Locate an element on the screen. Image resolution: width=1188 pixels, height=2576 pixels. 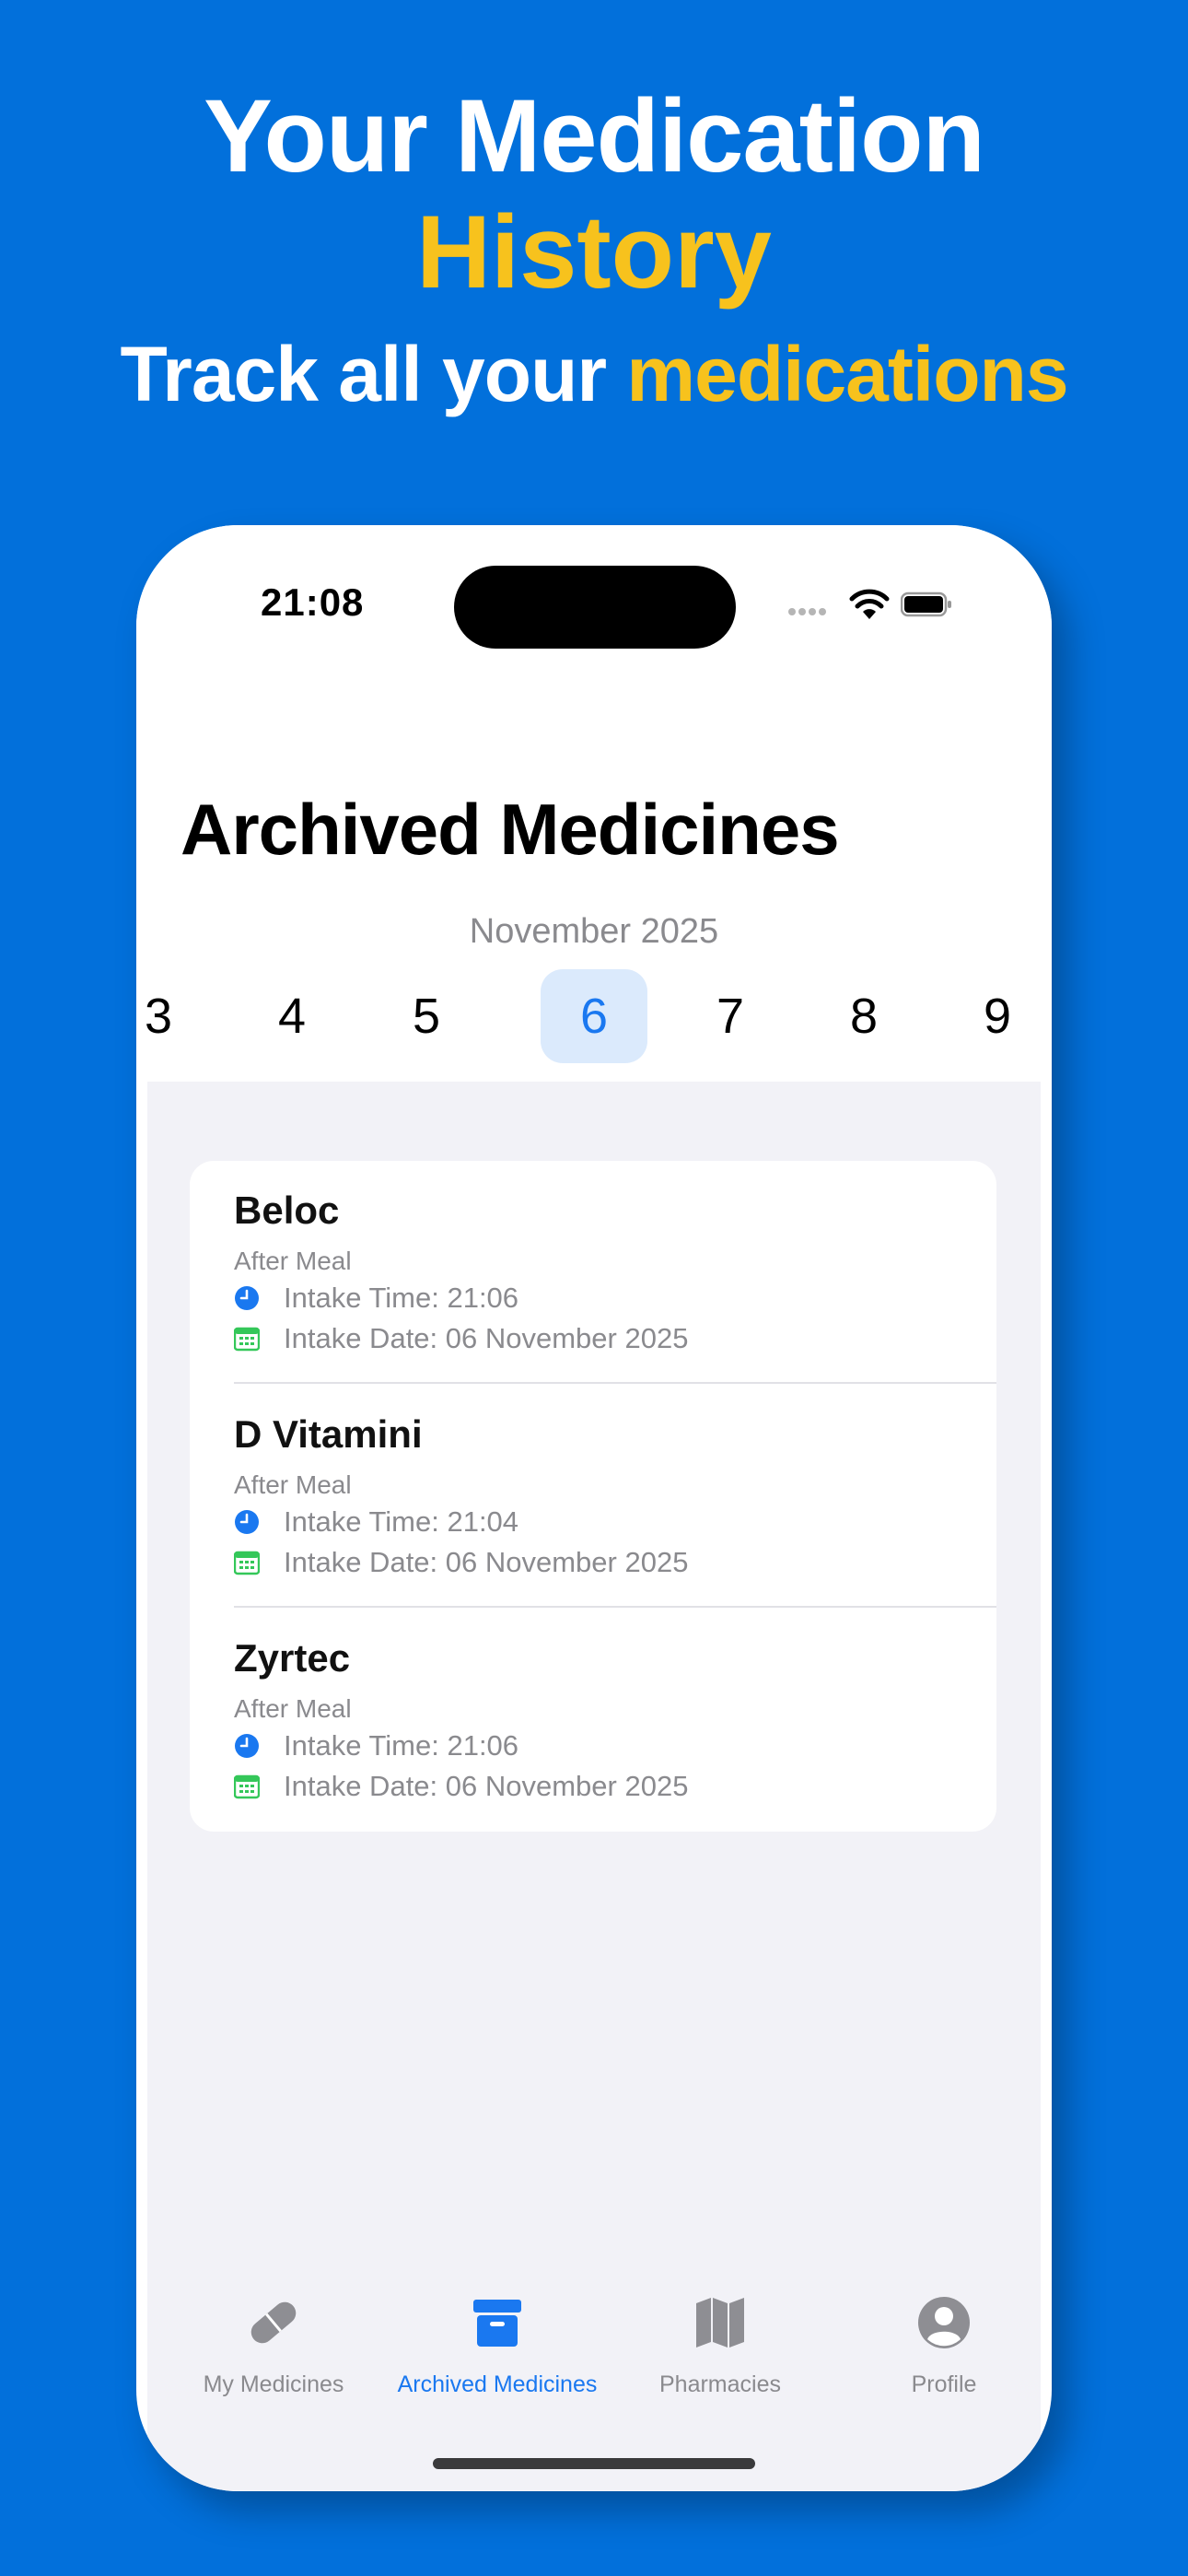
wifi-icon is located at coordinates (869, 604).